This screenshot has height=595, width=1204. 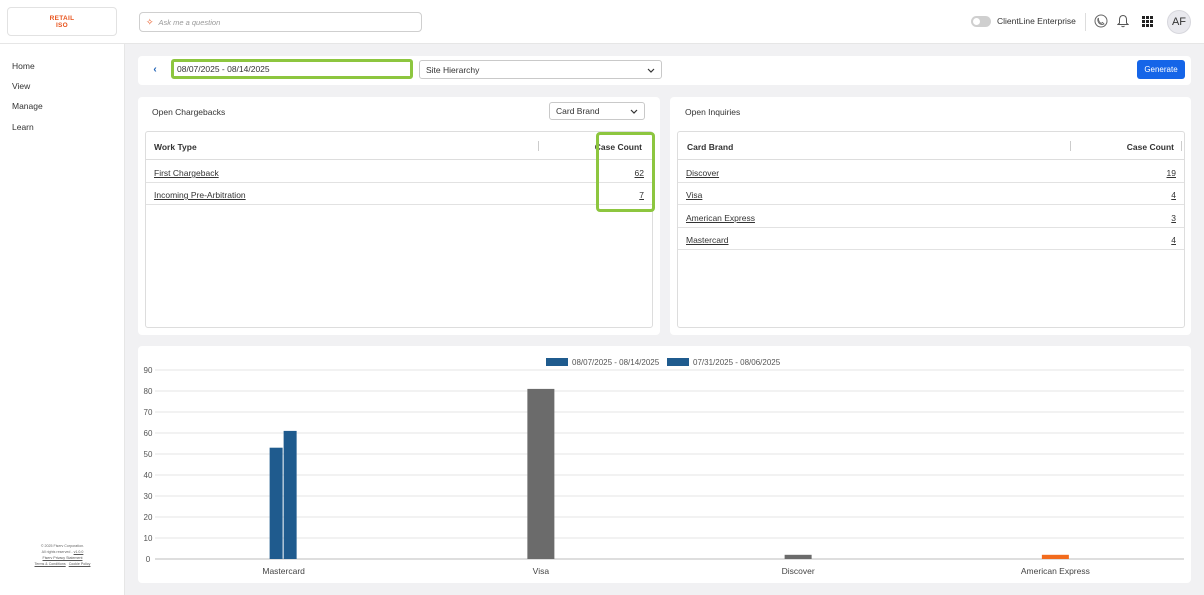 What do you see at coordinates (80, 564) in the screenshot?
I see `cookie-link: Cookie Policy` at bounding box center [80, 564].